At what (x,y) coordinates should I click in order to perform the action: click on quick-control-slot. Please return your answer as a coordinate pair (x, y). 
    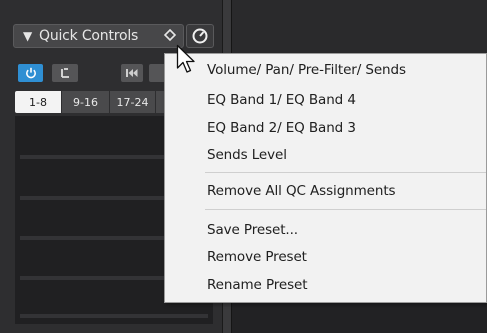
    Looking at the image, I should click on (114, 316).